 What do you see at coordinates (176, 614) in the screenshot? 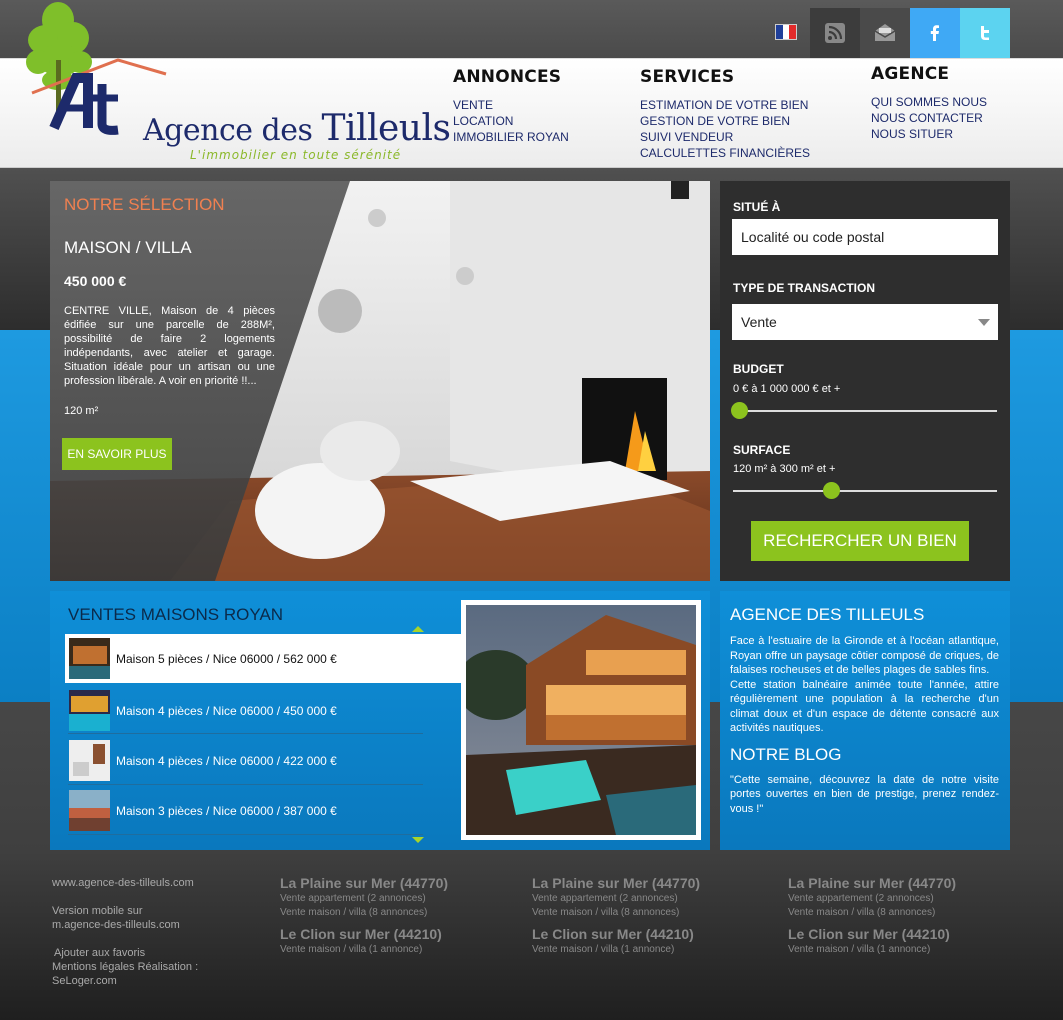
I see `sales-list-title: VENTES MAISONS ROYAN` at bounding box center [176, 614].